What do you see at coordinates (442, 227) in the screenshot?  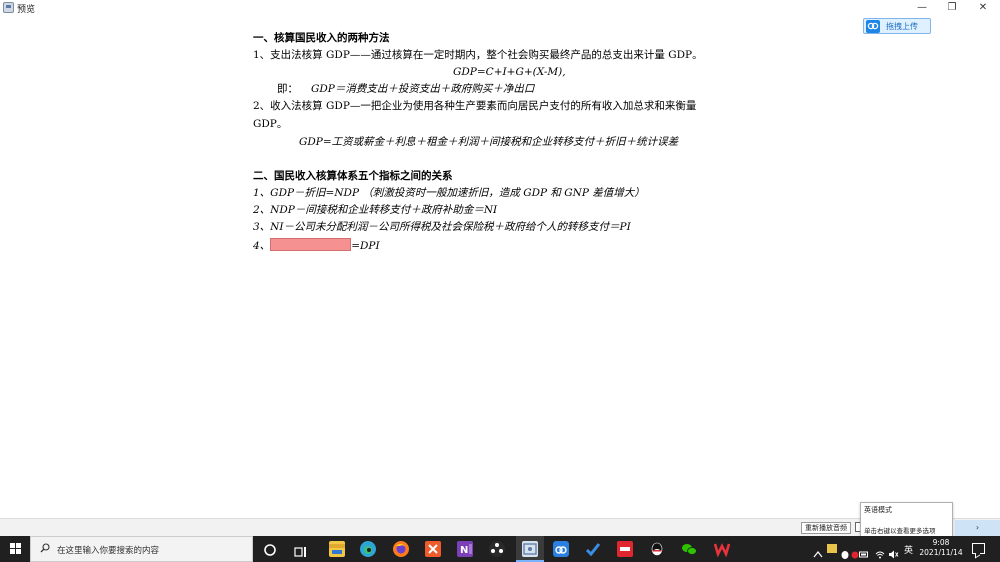 I see `relation-3: 3、NI－公司未分配利润－公司所得税及社会保险税＋政府给个人的转移支付＝PI` at bounding box center [442, 227].